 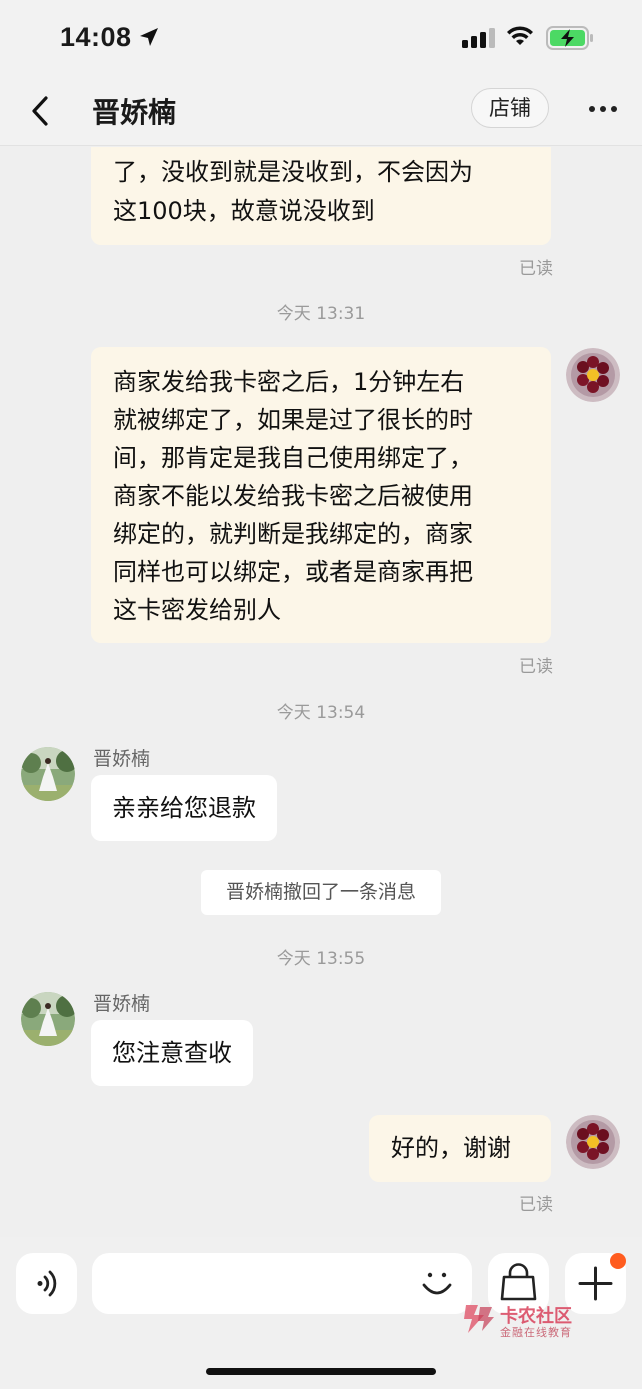 What do you see at coordinates (293, 420) in the screenshot?
I see `message-line: 就被绑定了，如果是过了很长的时` at bounding box center [293, 420].